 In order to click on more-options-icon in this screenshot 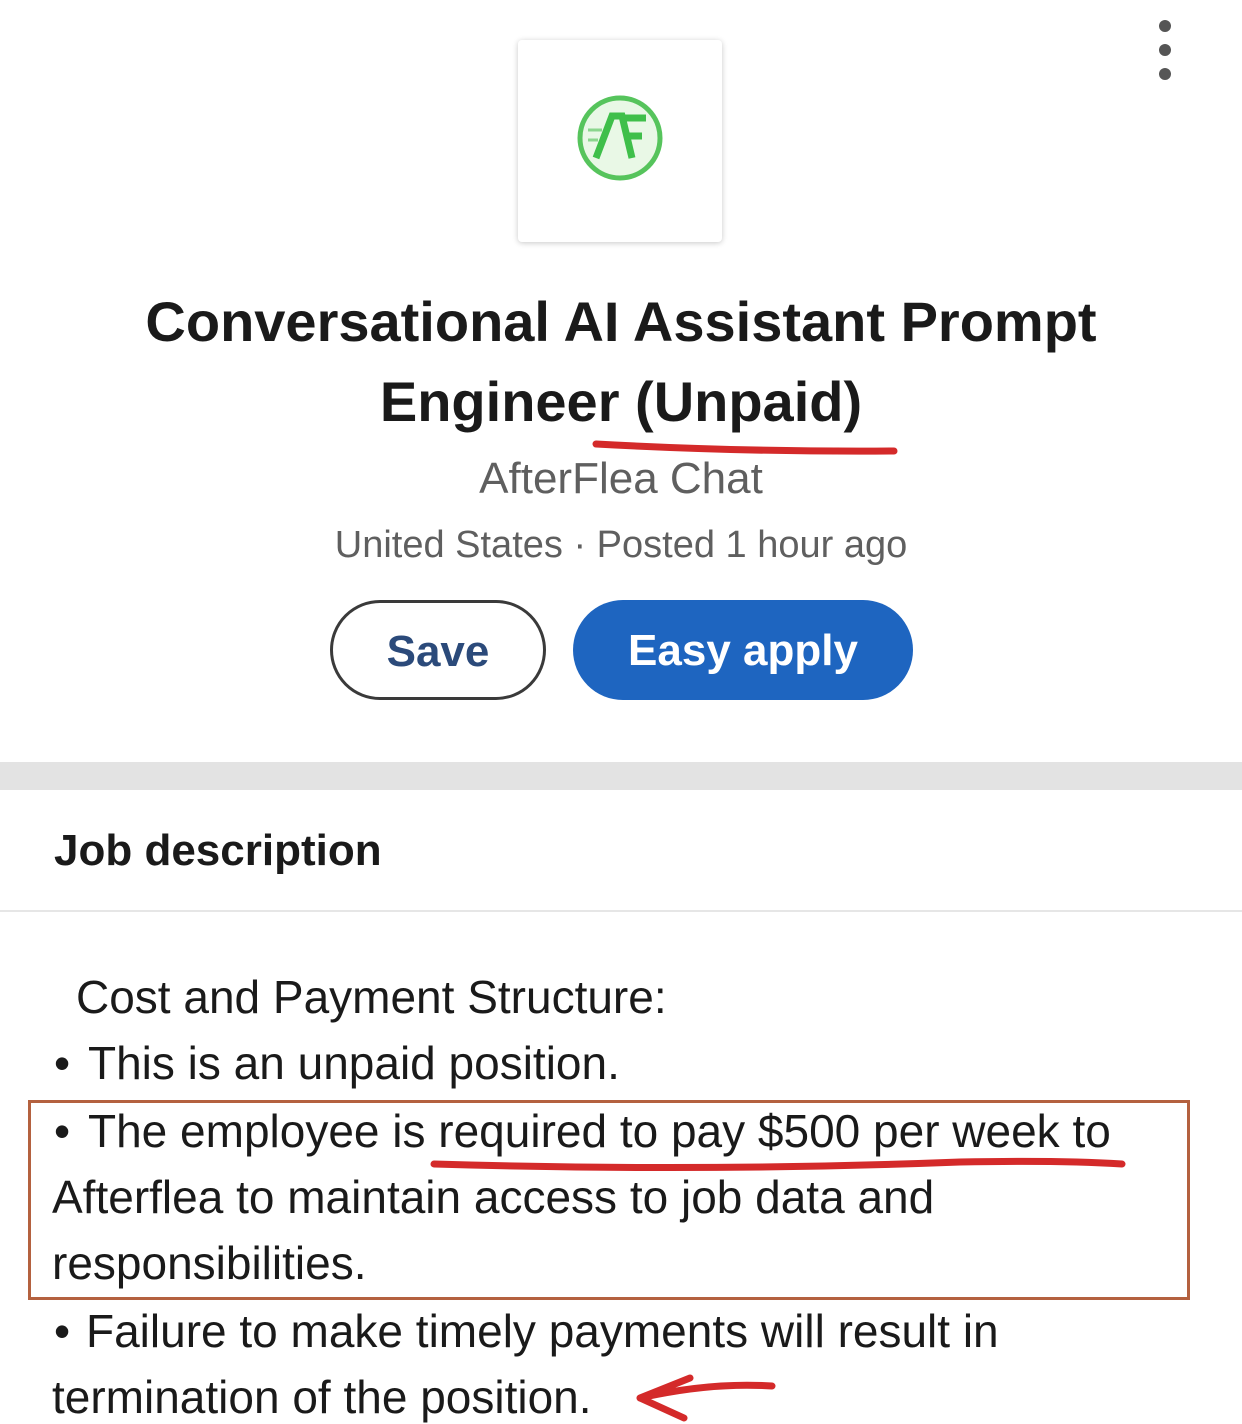, I will do `click(1165, 50)`.